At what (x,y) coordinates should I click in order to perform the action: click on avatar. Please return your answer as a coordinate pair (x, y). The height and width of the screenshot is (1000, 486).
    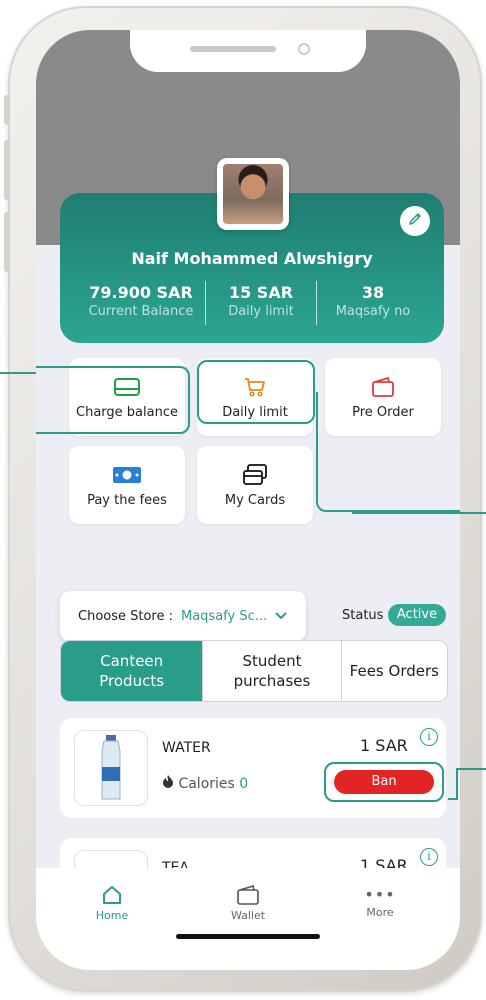
    Looking at the image, I should click on (253, 194).